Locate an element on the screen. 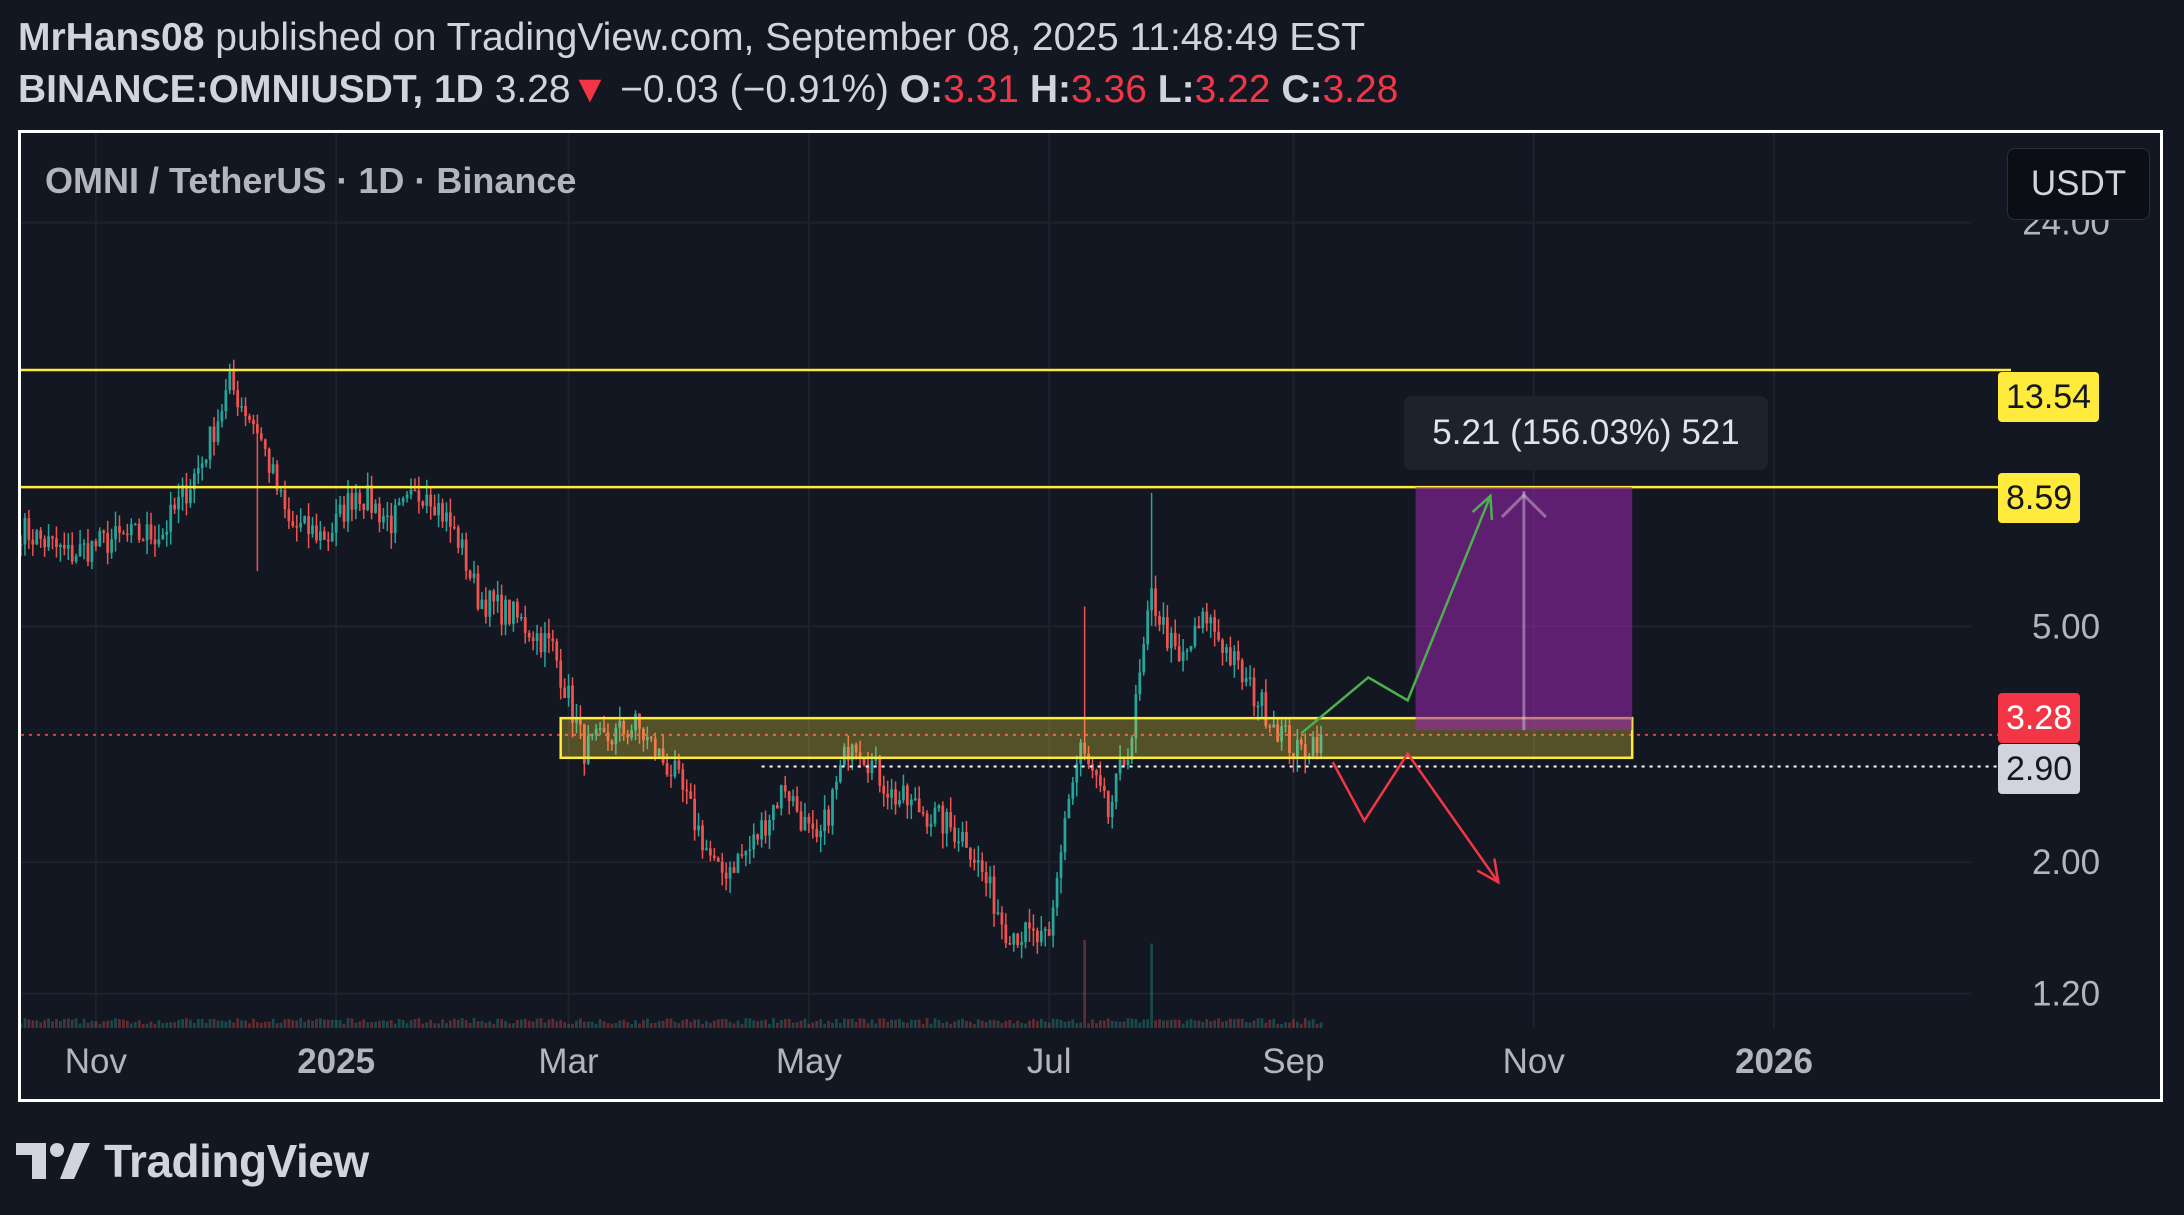 The height and width of the screenshot is (1215, 2184). close-label: C: is located at coordinates (1302, 89).